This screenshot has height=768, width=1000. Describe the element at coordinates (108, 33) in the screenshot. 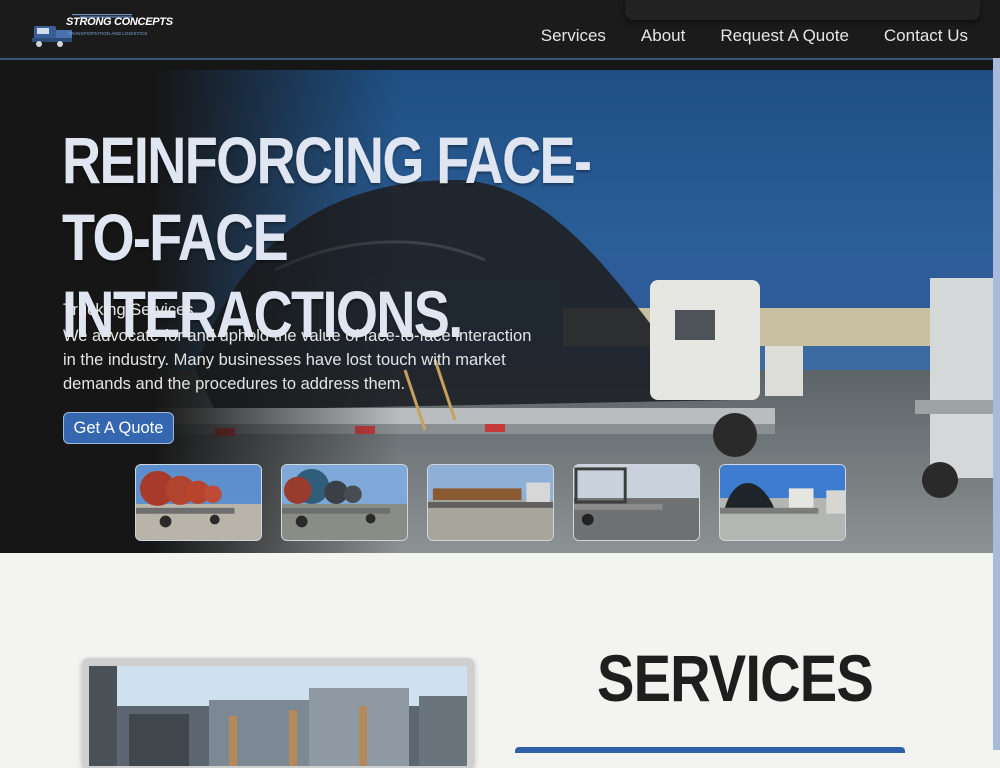

I see `logo-tagline: TRANSPORTATION AND LOGISTICS` at that location.